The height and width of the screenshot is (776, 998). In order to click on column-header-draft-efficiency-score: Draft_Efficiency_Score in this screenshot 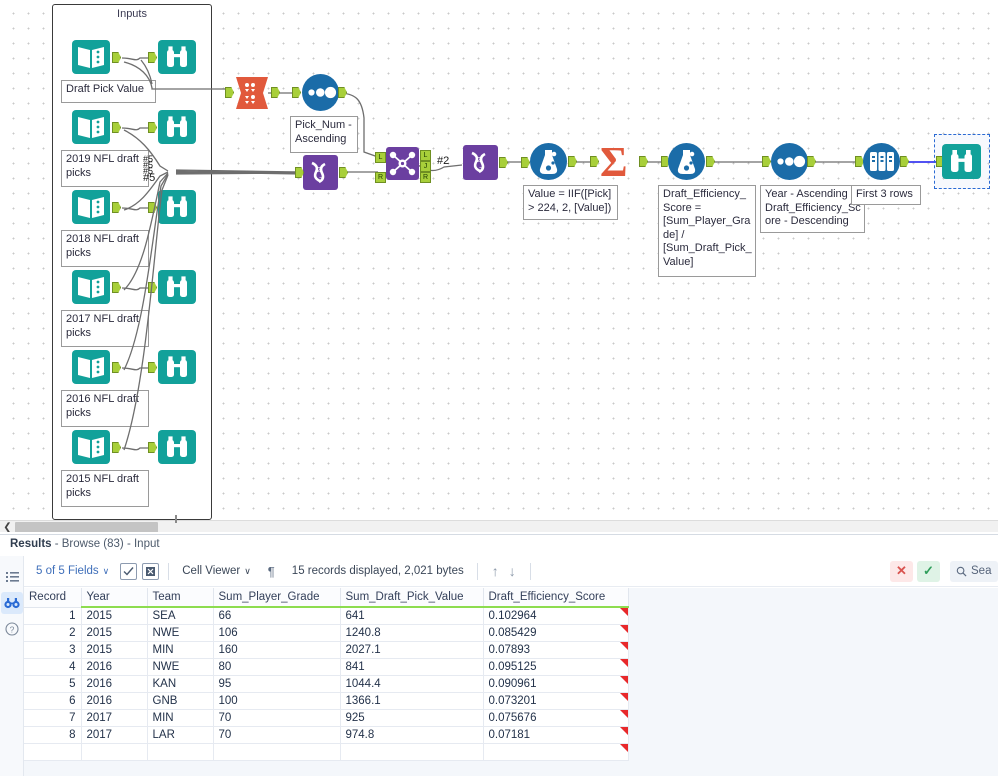, I will do `click(556, 598)`.